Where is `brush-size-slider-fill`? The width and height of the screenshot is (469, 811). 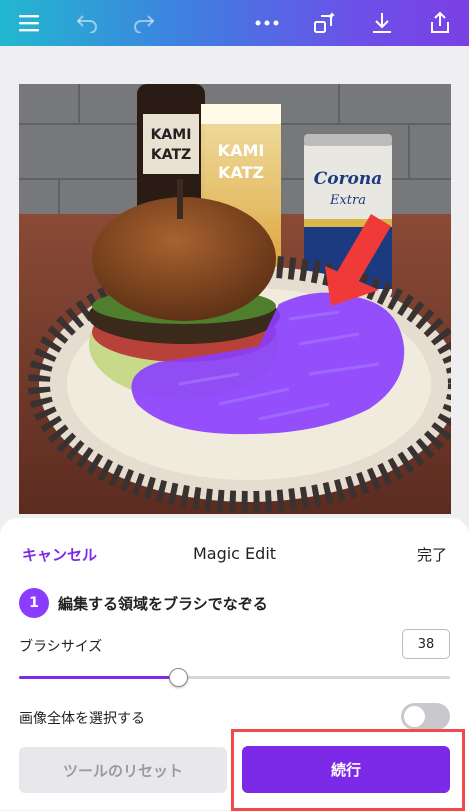
brush-size-slider-fill is located at coordinates (99, 677).